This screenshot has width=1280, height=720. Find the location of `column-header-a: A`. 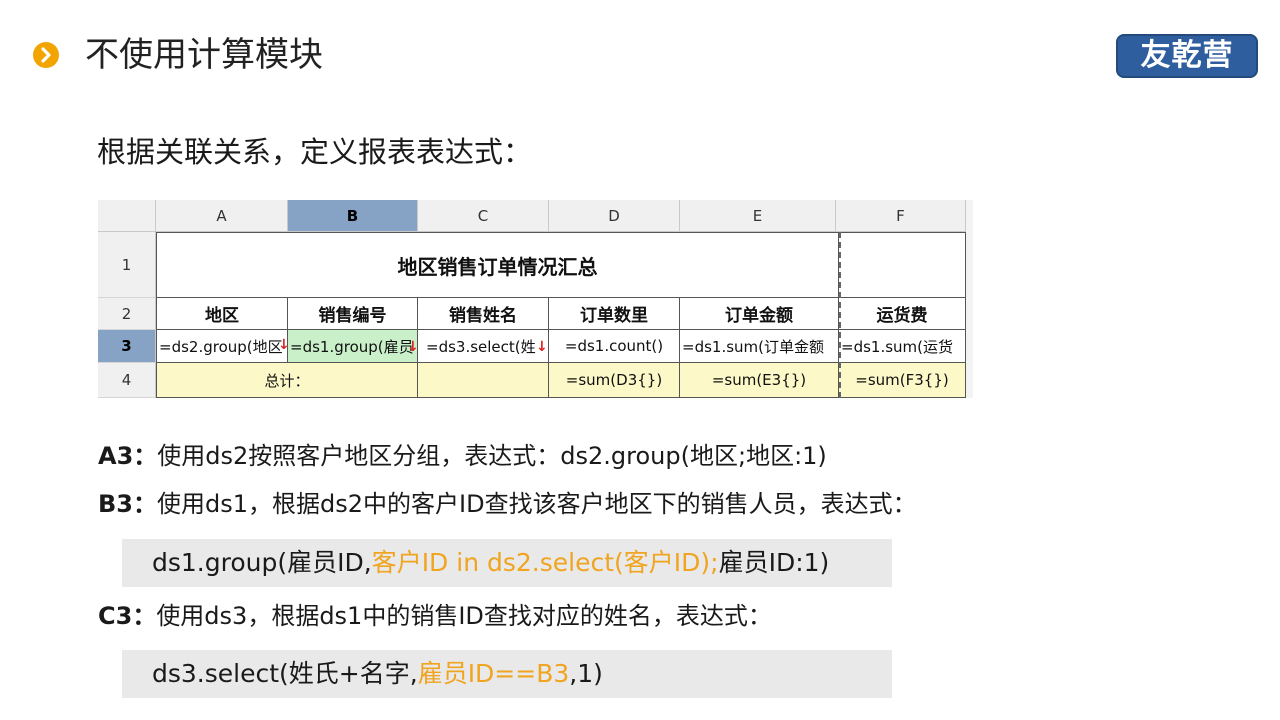

column-header-a: A is located at coordinates (222, 216).